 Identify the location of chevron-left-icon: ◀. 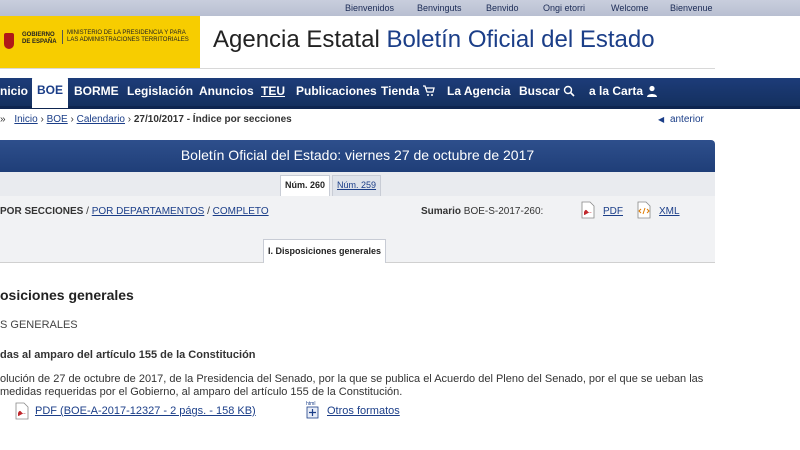
(661, 119).